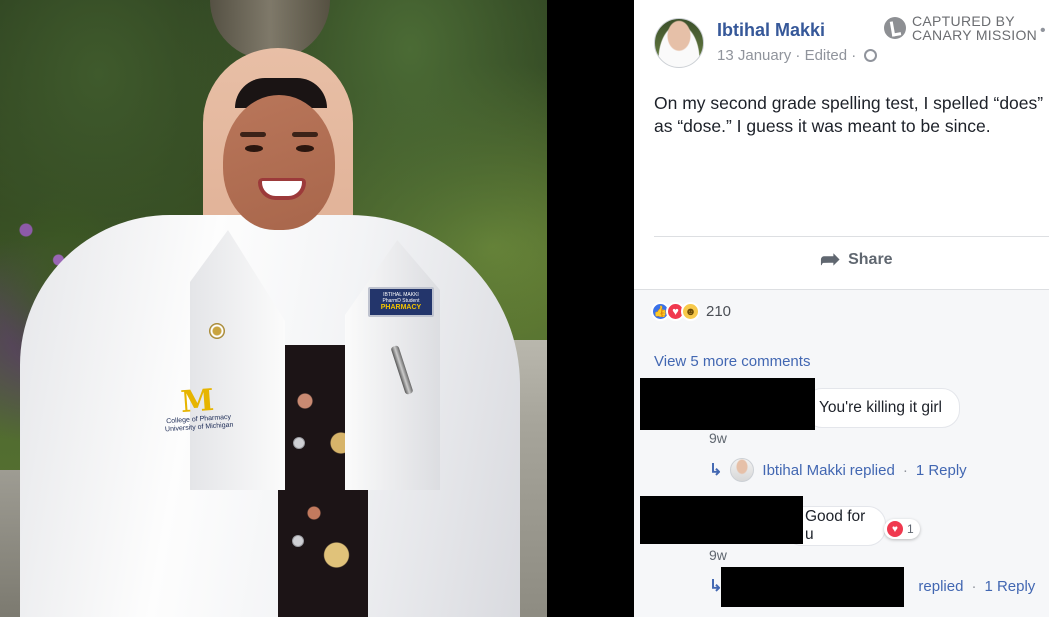 Image resolution: width=1049 pixels, height=617 pixels. What do you see at coordinates (401, 302) in the screenshot?
I see `photo-name-badge: IBTIHAL MAKKI PharmD Student PHARMACY` at bounding box center [401, 302].